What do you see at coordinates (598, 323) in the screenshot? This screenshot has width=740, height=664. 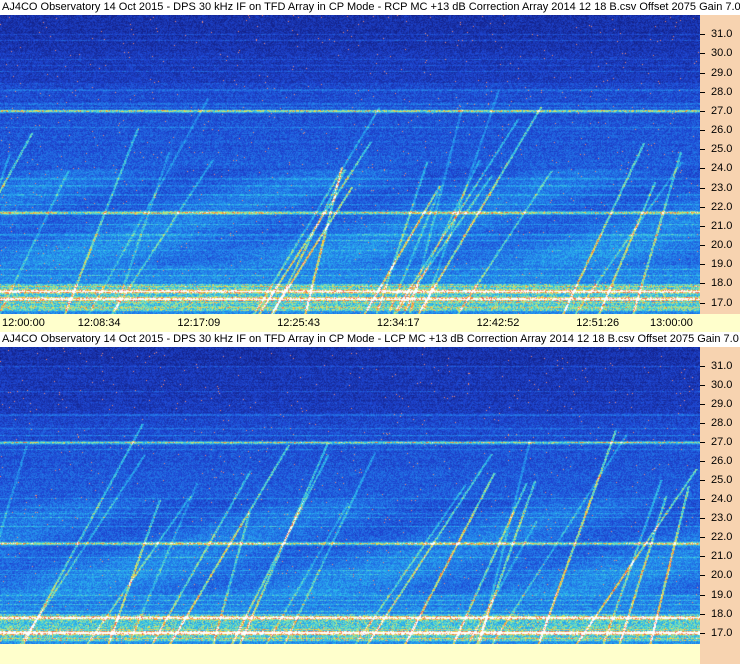 I see `time-tick-label: 12:51:26` at bounding box center [598, 323].